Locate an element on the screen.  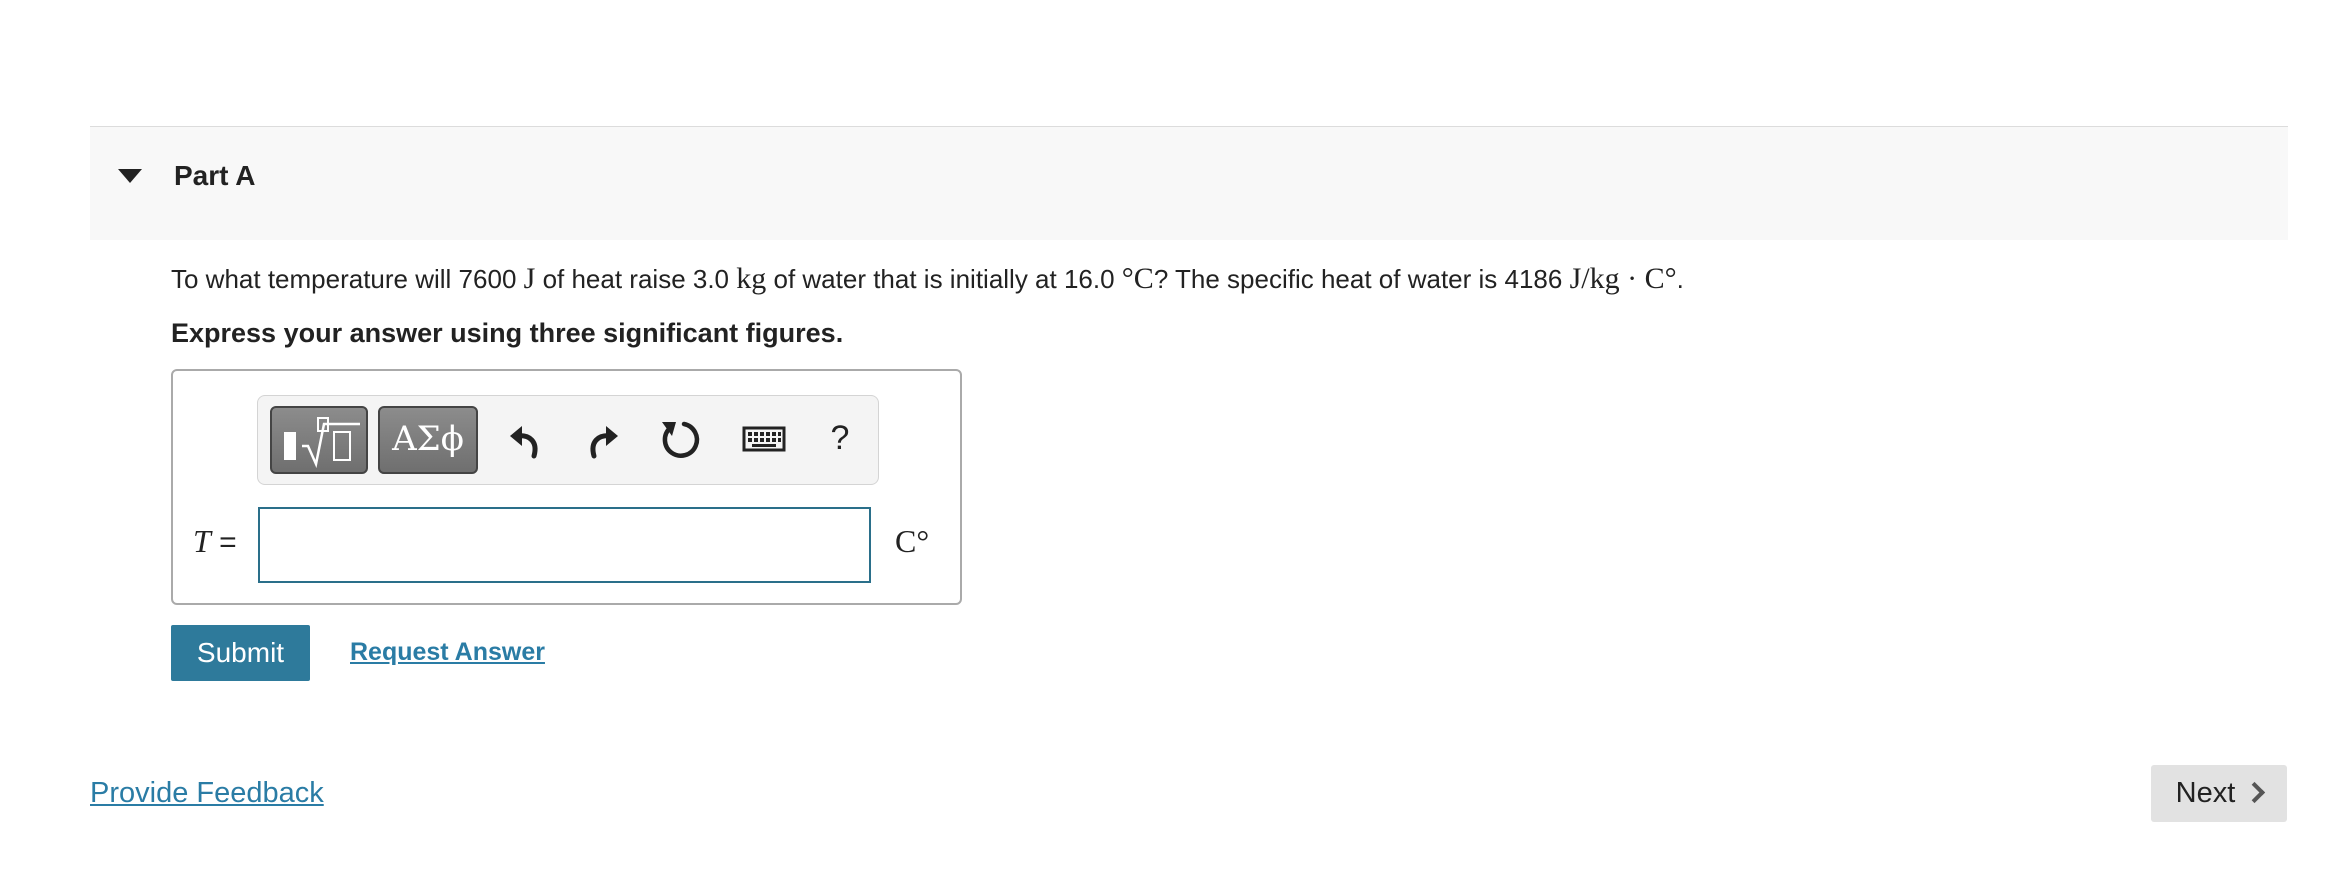
greek-symbols-button: ΑΣϕ is located at coordinates (428, 440).